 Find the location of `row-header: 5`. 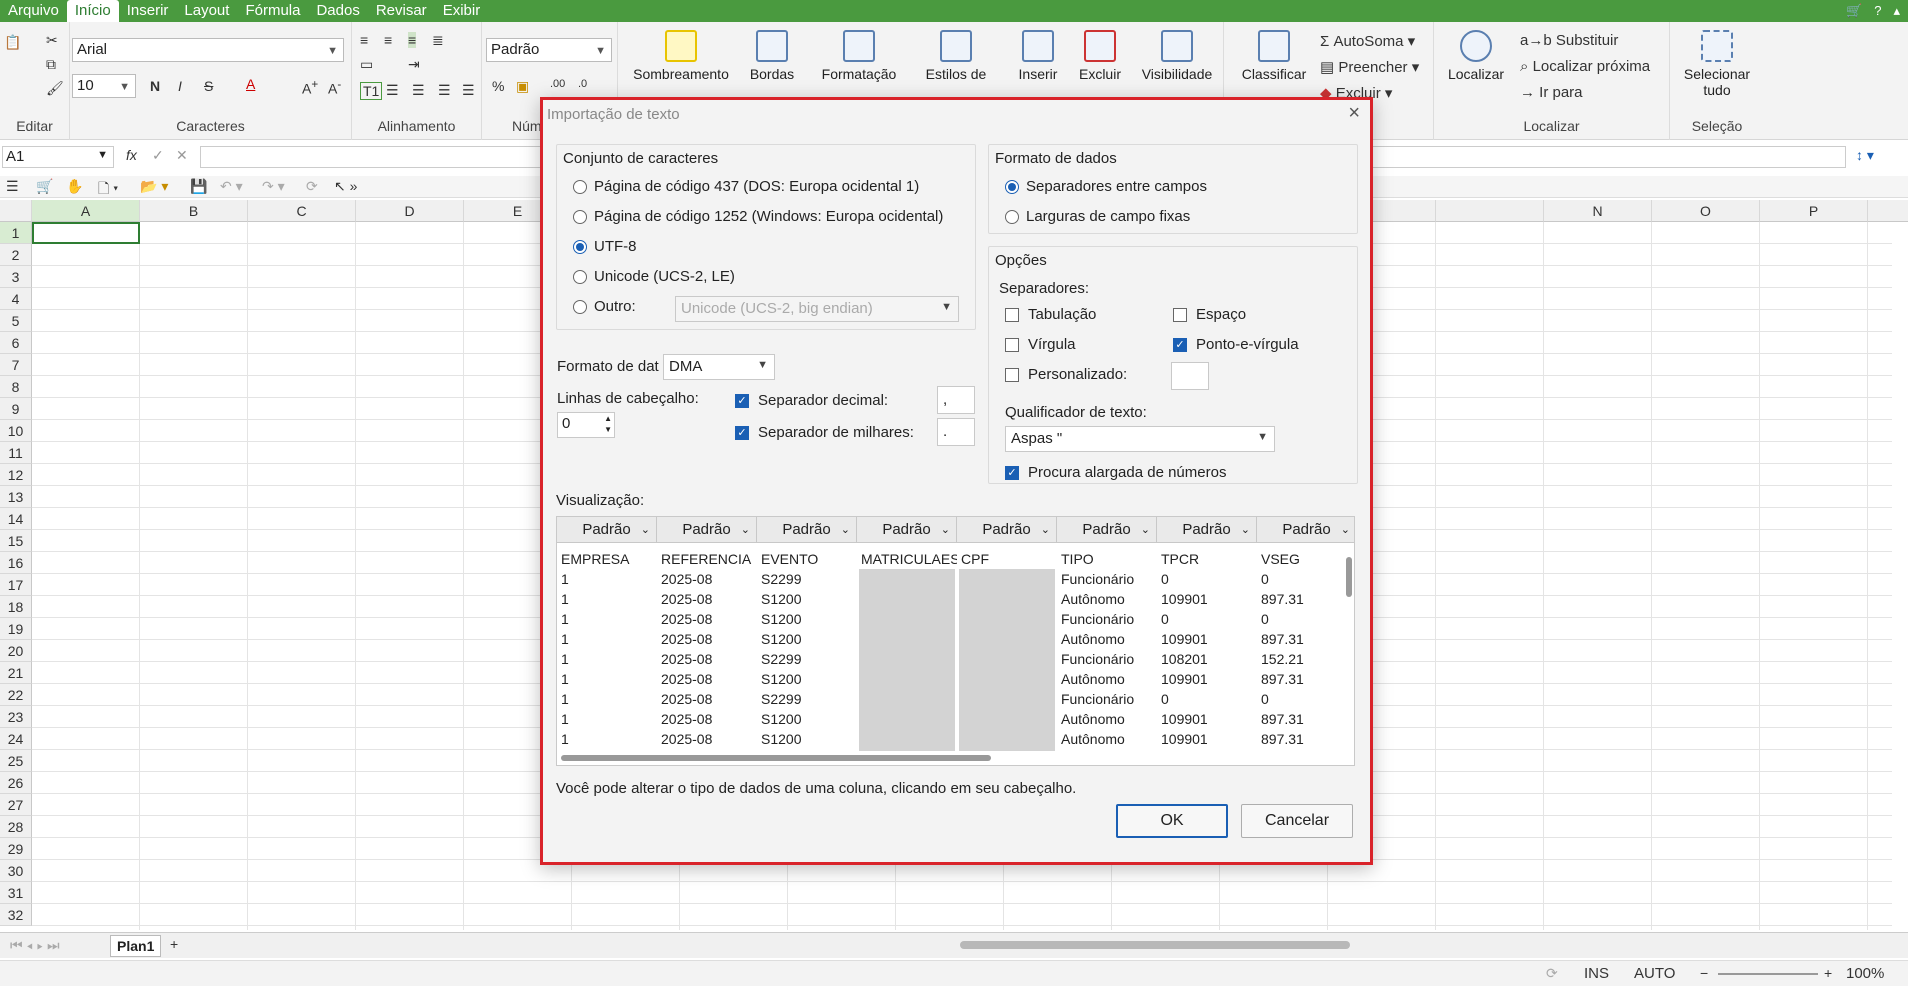

row-header: 5 is located at coordinates (16, 321).